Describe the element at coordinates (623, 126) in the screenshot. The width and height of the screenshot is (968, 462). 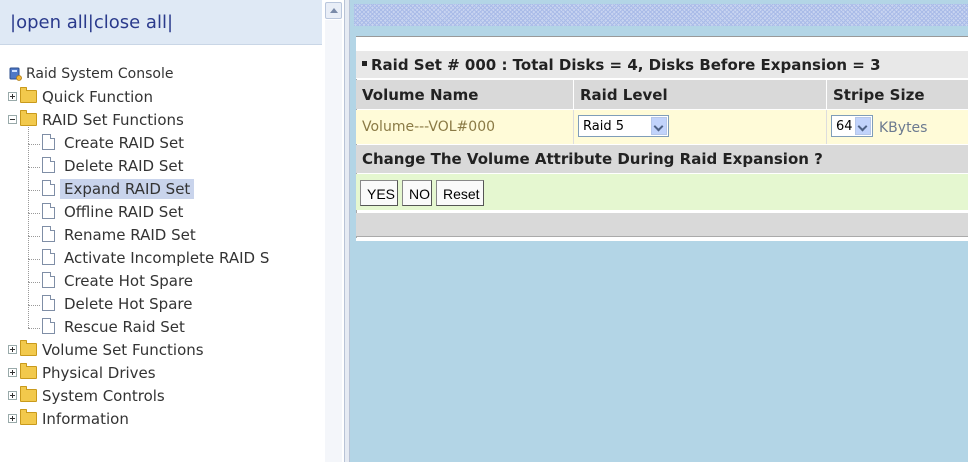
I see `raid-level-select: Raid 5` at that location.